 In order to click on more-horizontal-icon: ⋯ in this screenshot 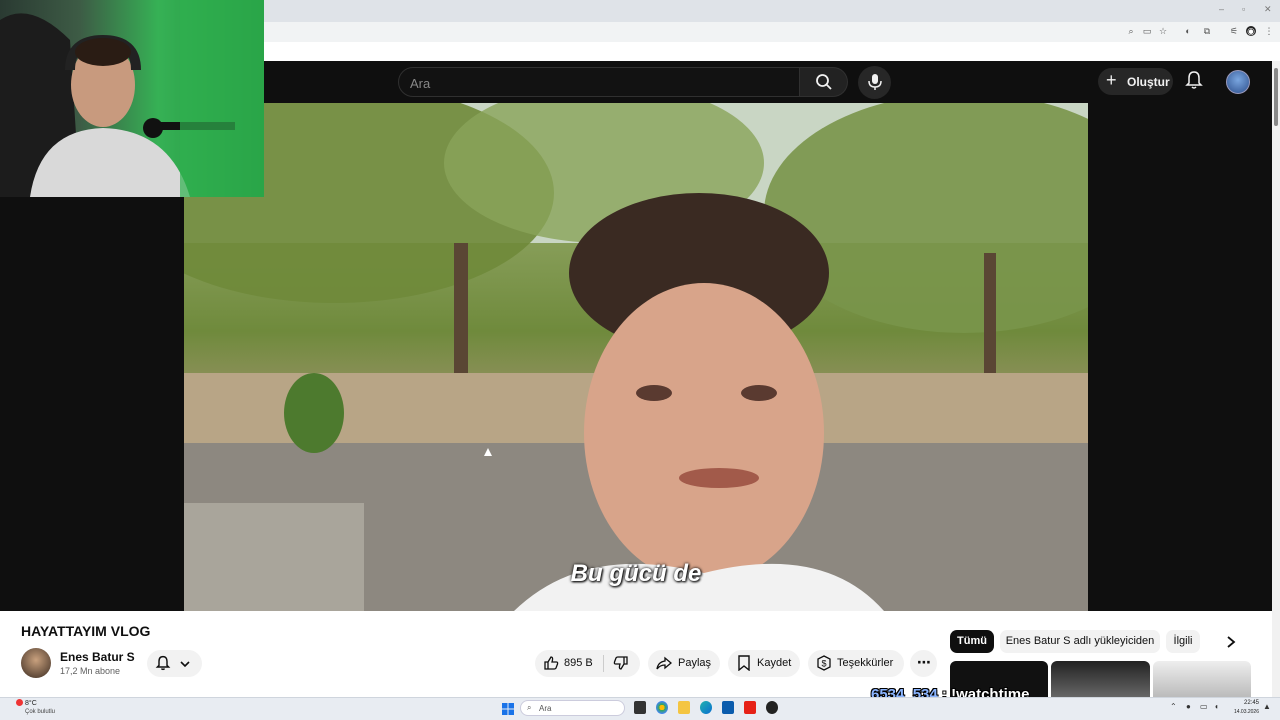, I will do `click(924, 662)`.